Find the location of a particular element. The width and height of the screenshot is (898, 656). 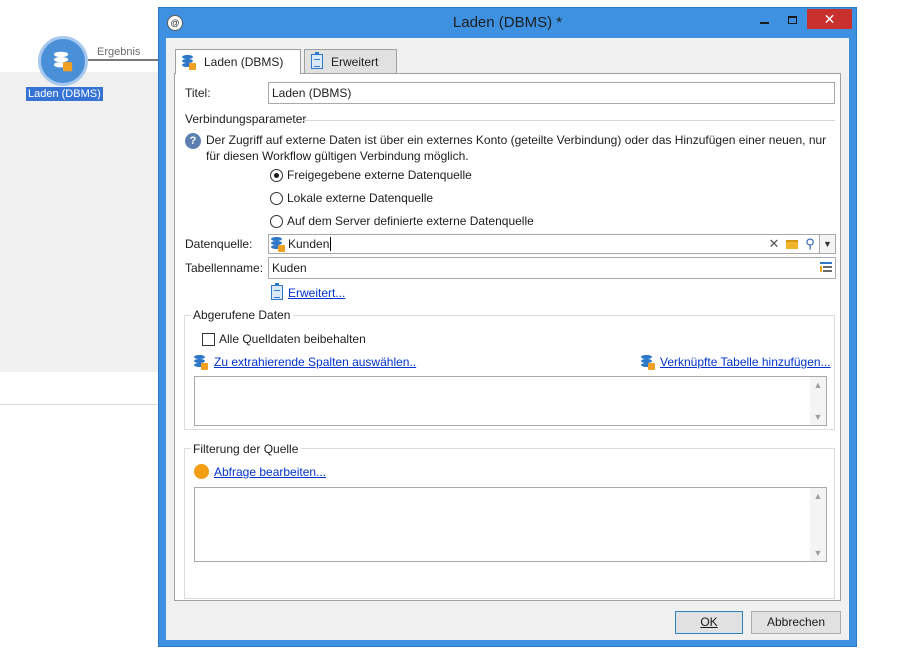

workflow-connector-label: Ergebnis is located at coordinates (119, 52).